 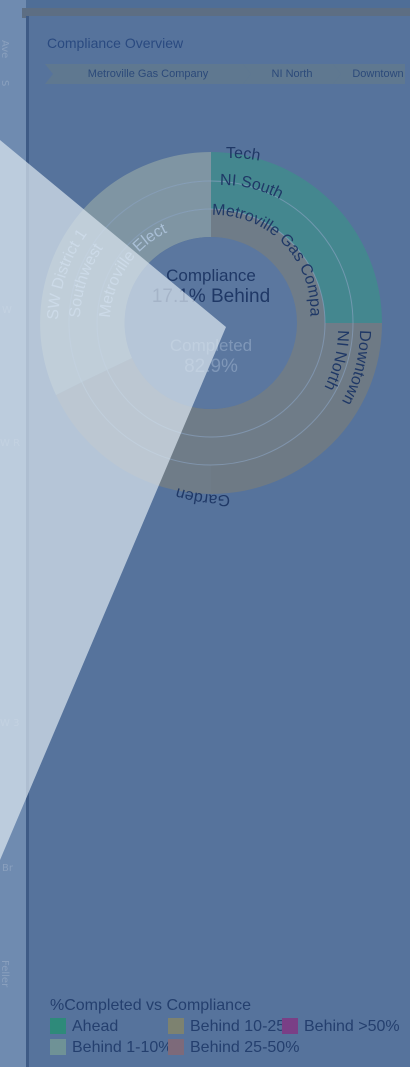 I want to click on map-street-label: Ave, so click(x=5, y=49).